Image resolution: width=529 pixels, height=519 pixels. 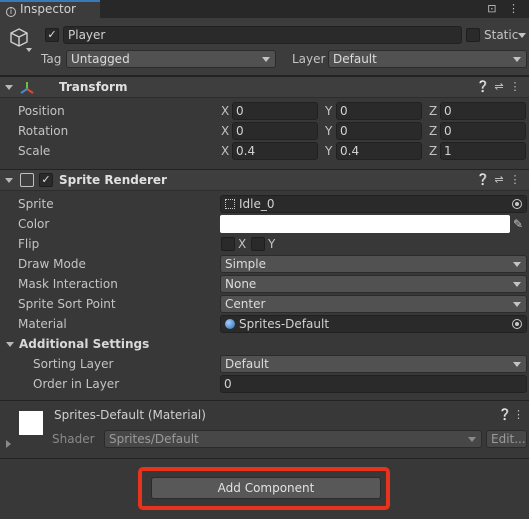 I want to click on component-header-icons: ❔ ⇌ ⋮, so click(x=499, y=179).